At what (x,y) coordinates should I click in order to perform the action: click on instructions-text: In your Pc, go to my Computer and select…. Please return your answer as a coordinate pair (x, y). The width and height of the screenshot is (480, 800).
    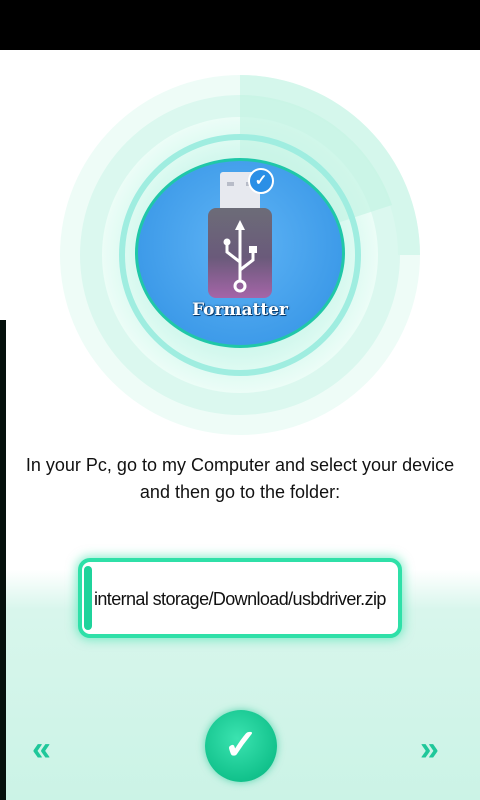
    Looking at the image, I should click on (240, 478).